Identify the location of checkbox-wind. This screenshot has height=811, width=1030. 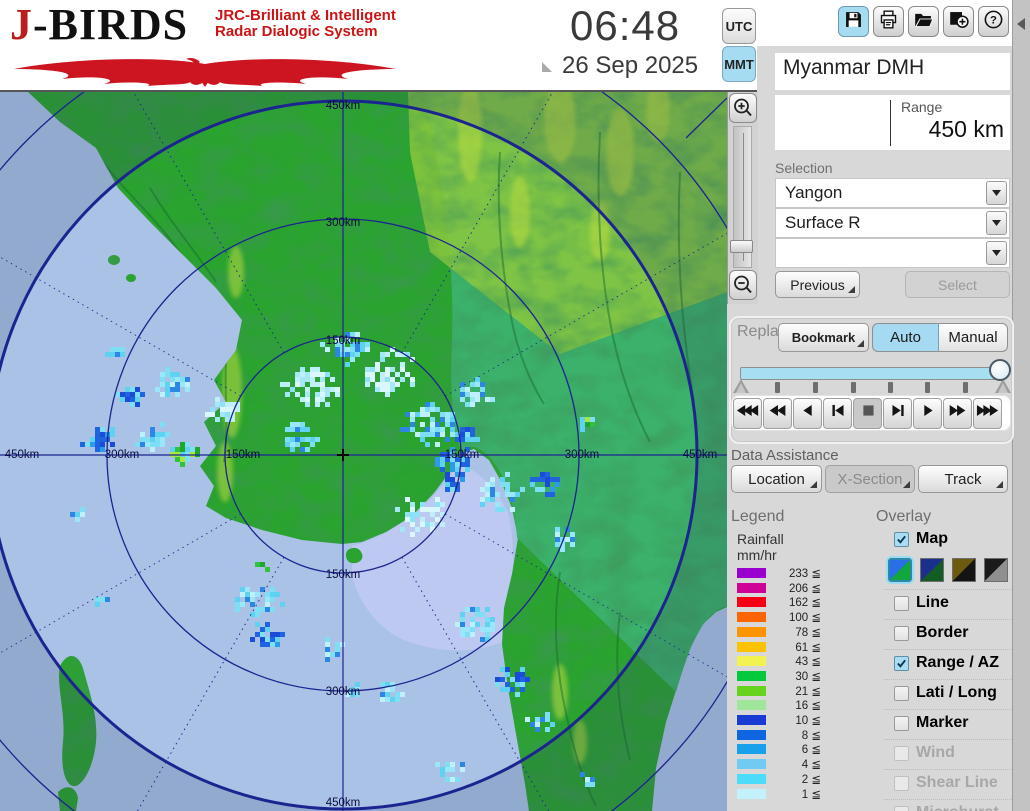
(901, 753).